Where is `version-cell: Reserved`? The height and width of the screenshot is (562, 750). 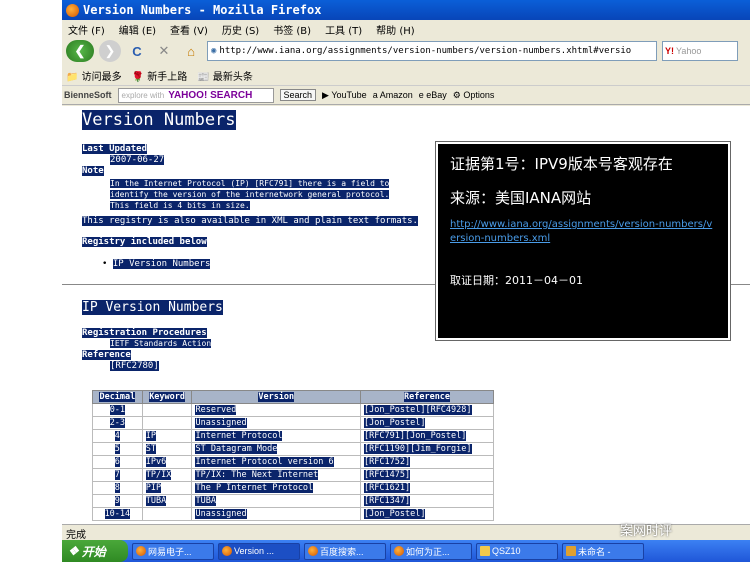 version-cell: Reserved is located at coordinates (276, 410).